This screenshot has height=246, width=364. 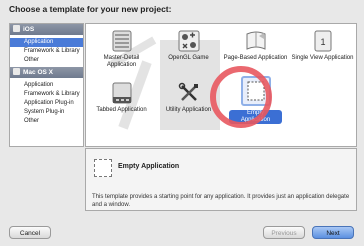 I want to click on sidebar-item-mac-other: Other, so click(x=46, y=121).